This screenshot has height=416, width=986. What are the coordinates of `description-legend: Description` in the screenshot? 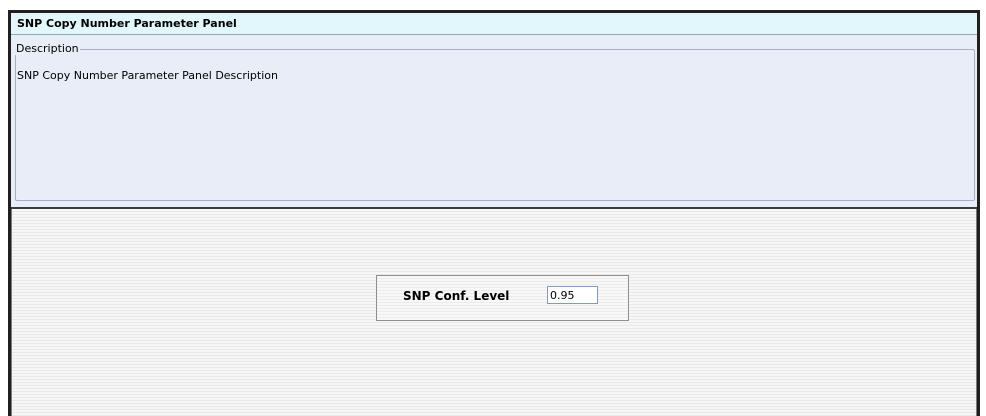 It's located at (47, 48).